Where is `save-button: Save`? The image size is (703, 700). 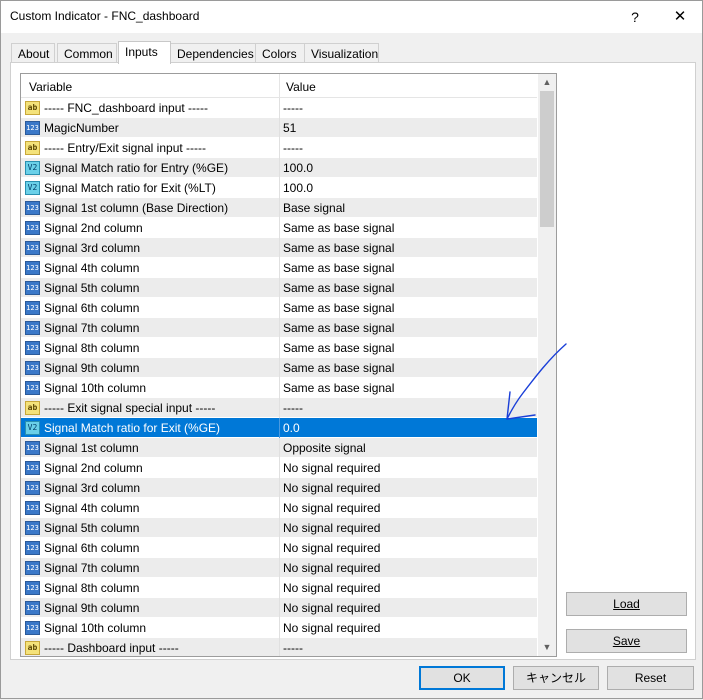
save-button: Save is located at coordinates (626, 641).